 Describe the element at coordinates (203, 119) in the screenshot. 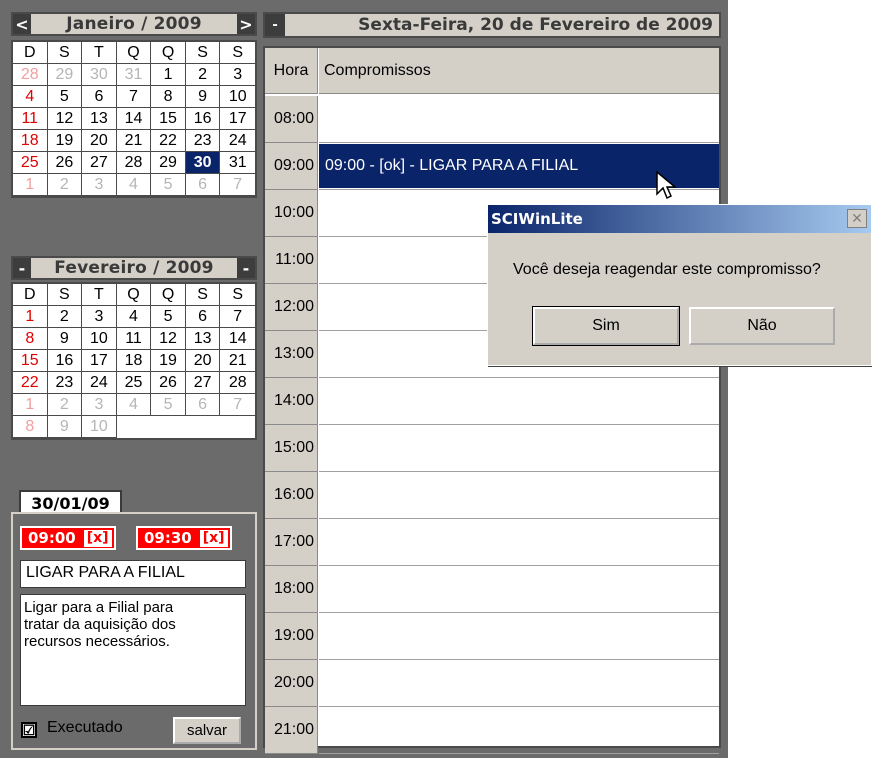

I see `day-cell: 16` at that location.